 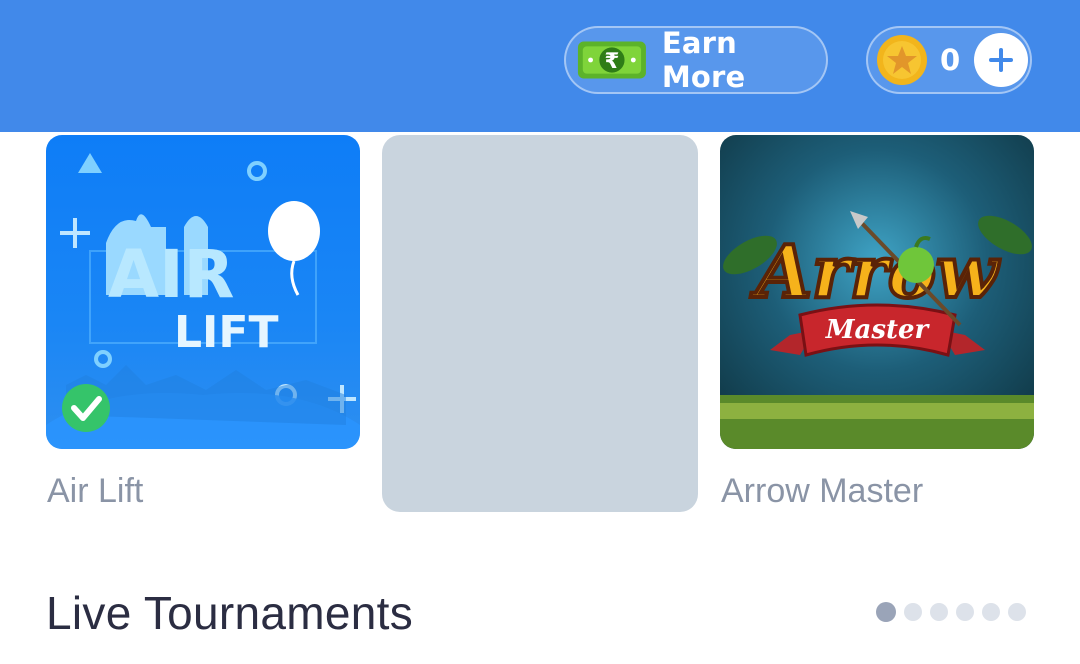 I want to click on rupee-note-icon: ₹, so click(x=611, y=60).